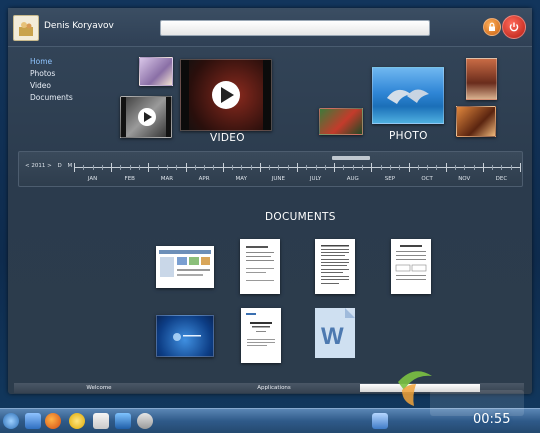  I want to click on document-thumbnail-form, so click(411, 266).